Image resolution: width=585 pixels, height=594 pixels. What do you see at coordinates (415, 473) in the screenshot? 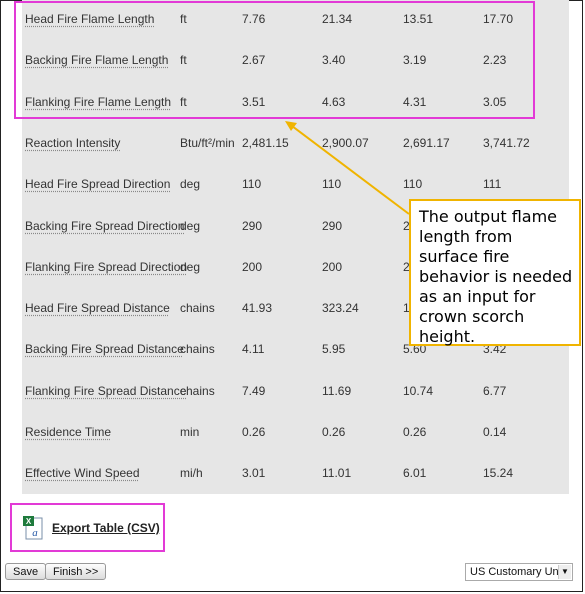
I see `row-value: 6.01` at bounding box center [415, 473].